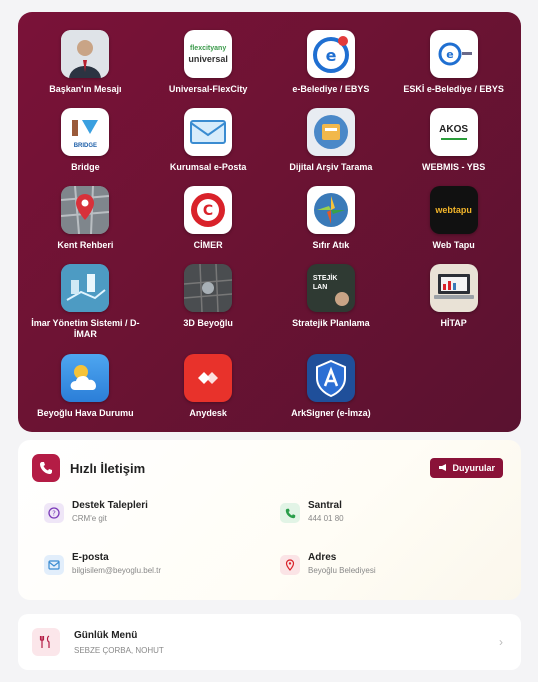 The image size is (538, 682). Describe the element at coordinates (208, 413) in the screenshot. I see `app-label: Anydesk` at that location.